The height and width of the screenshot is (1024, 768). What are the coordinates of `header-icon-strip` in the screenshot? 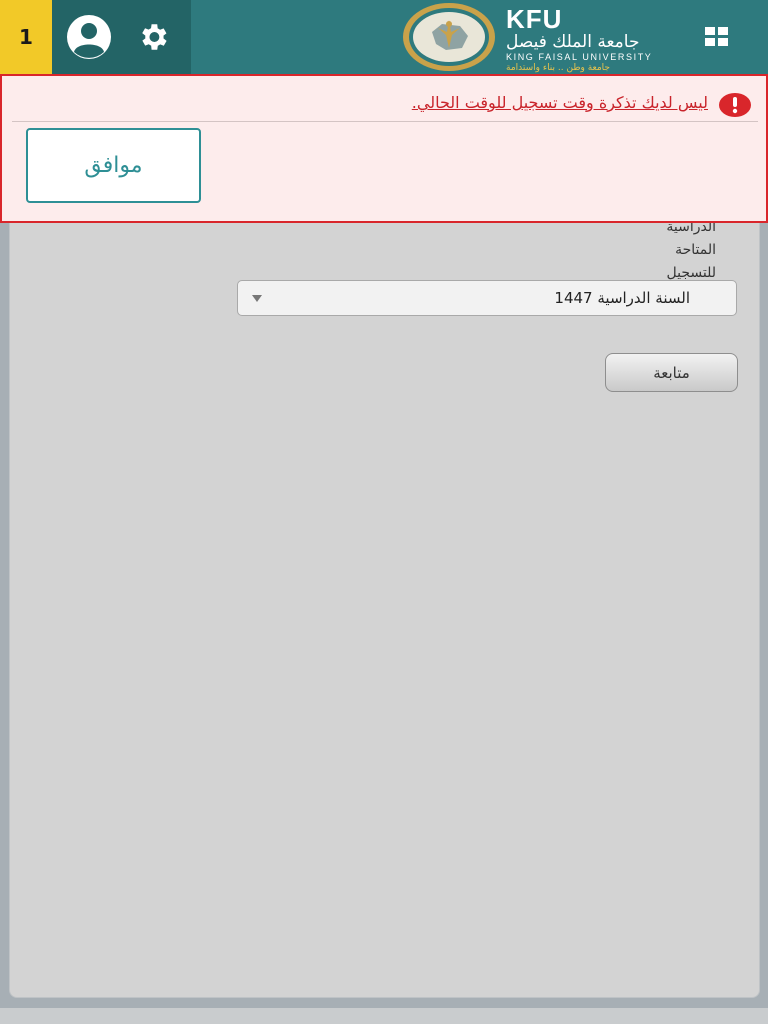 It's located at (121, 37).